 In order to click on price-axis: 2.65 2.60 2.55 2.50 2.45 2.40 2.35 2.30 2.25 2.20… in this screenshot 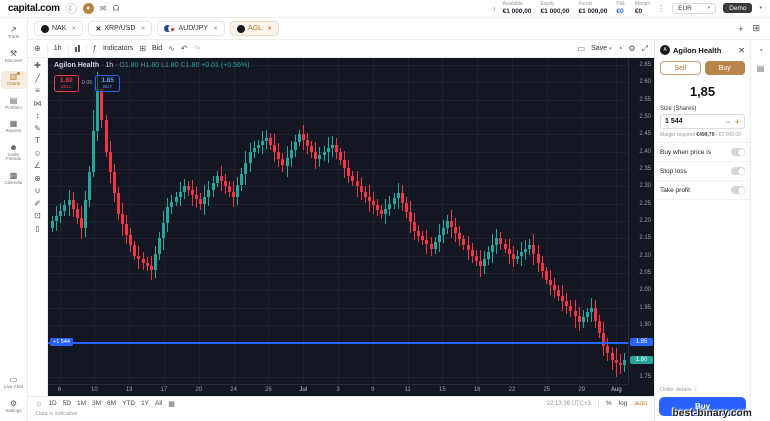, I will do `click(641, 221)`.